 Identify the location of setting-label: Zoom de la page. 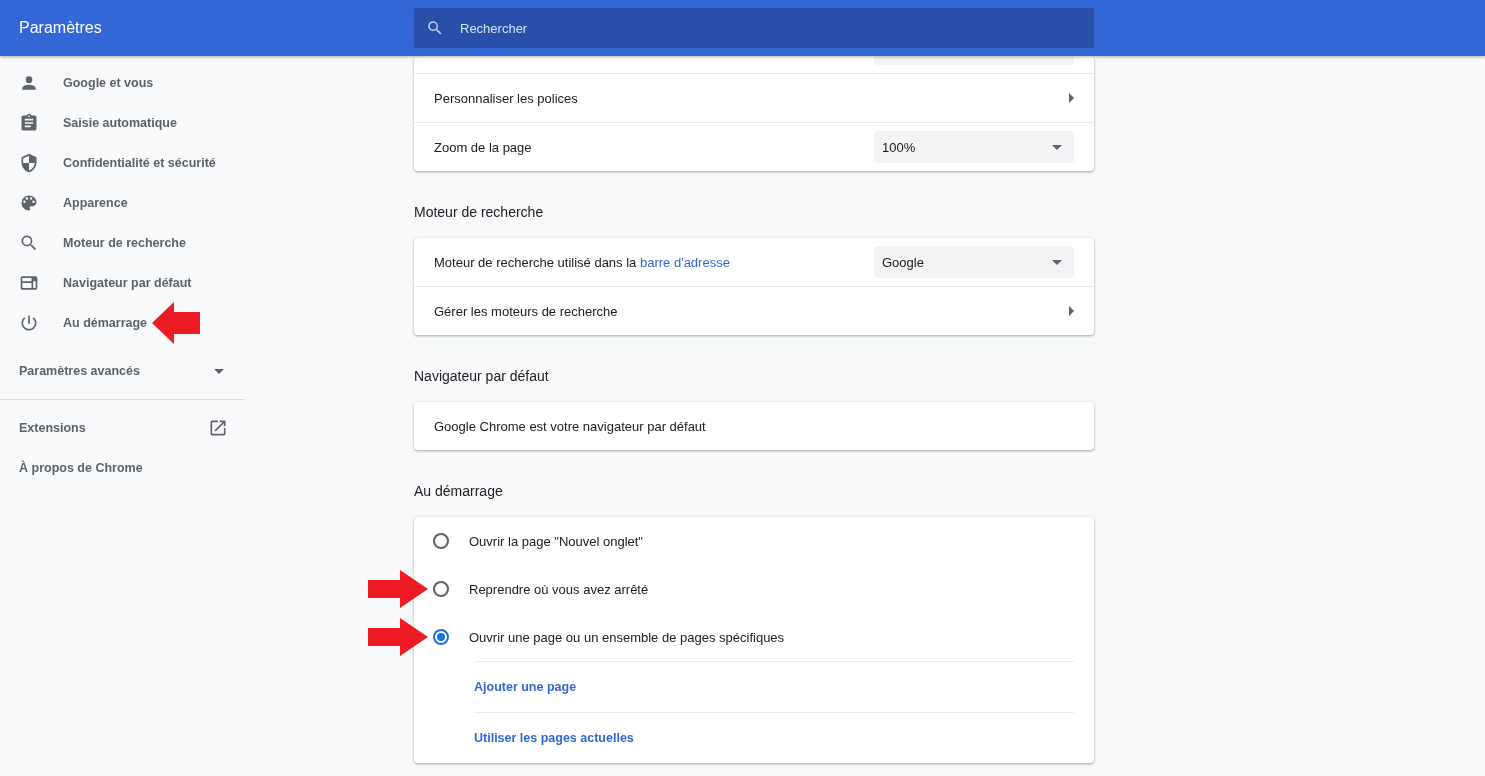
(483, 147).